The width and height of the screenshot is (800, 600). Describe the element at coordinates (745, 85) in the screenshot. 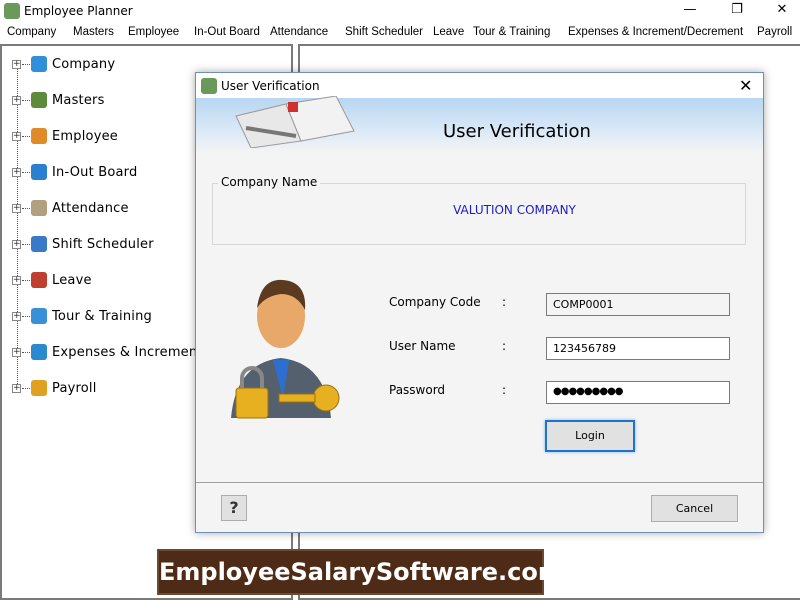

I see `dialog-close-button: ✕` at that location.